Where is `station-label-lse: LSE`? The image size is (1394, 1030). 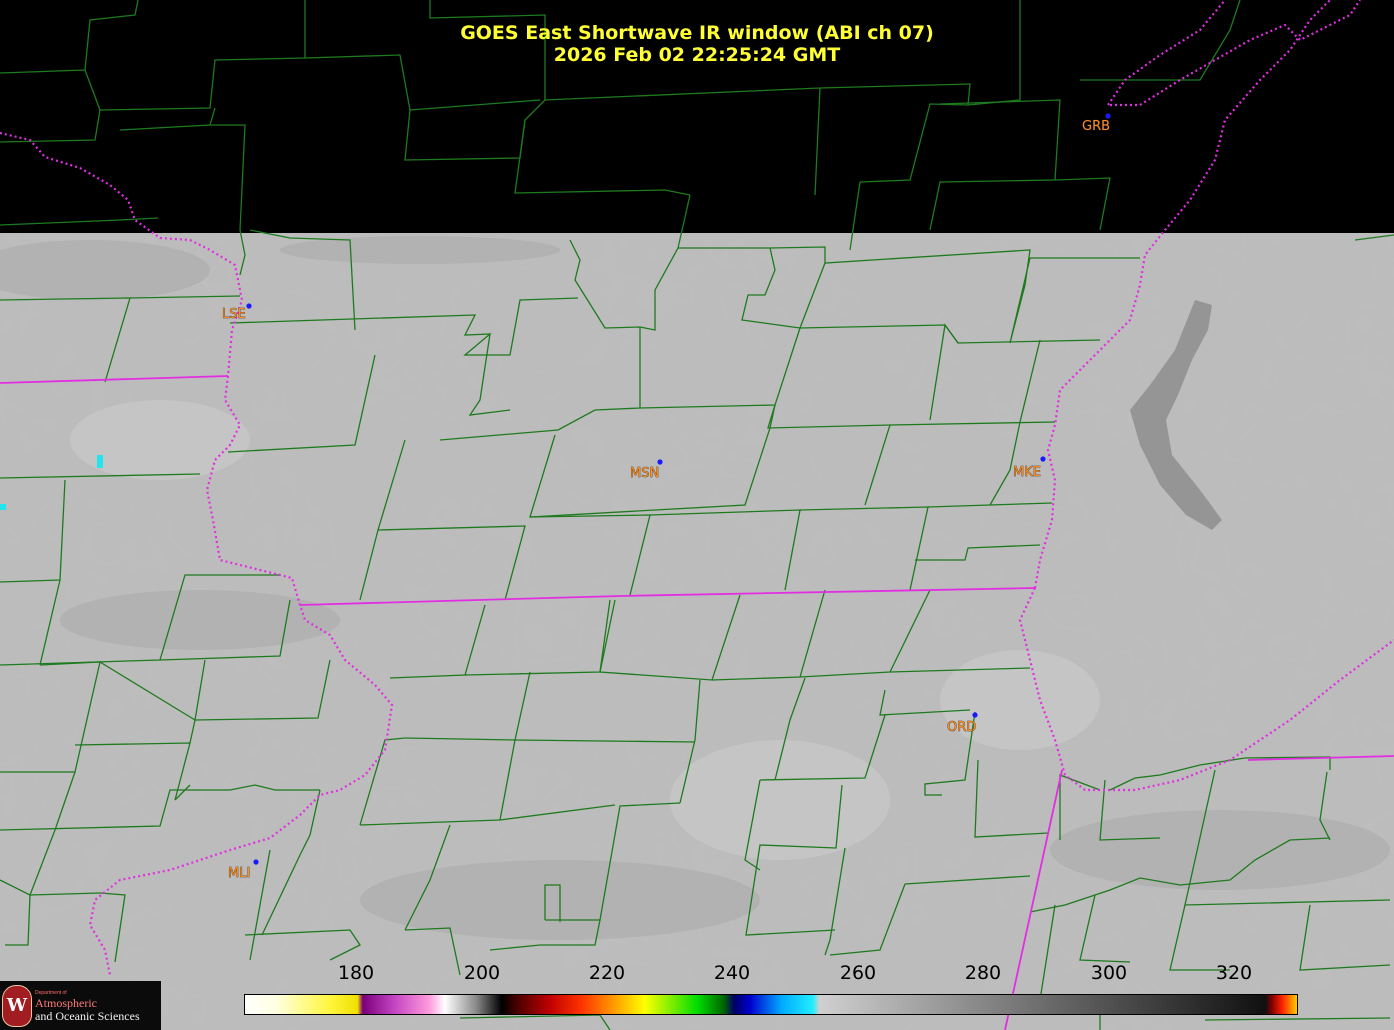 station-label-lse: LSE is located at coordinates (234, 314).